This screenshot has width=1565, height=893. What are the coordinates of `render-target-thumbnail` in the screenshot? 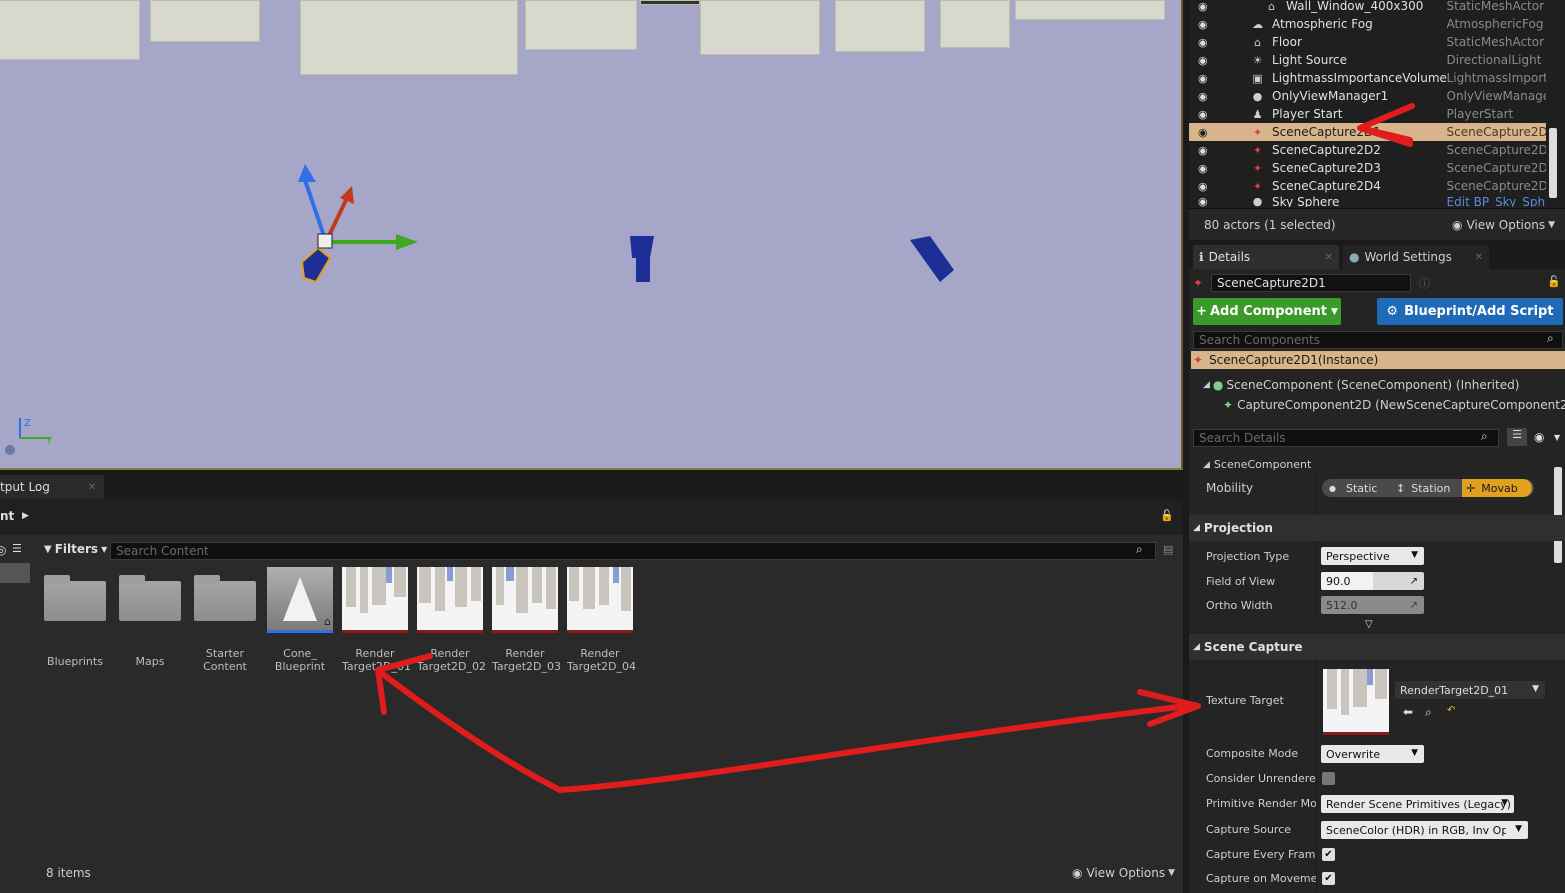 It's located at (375, 600).